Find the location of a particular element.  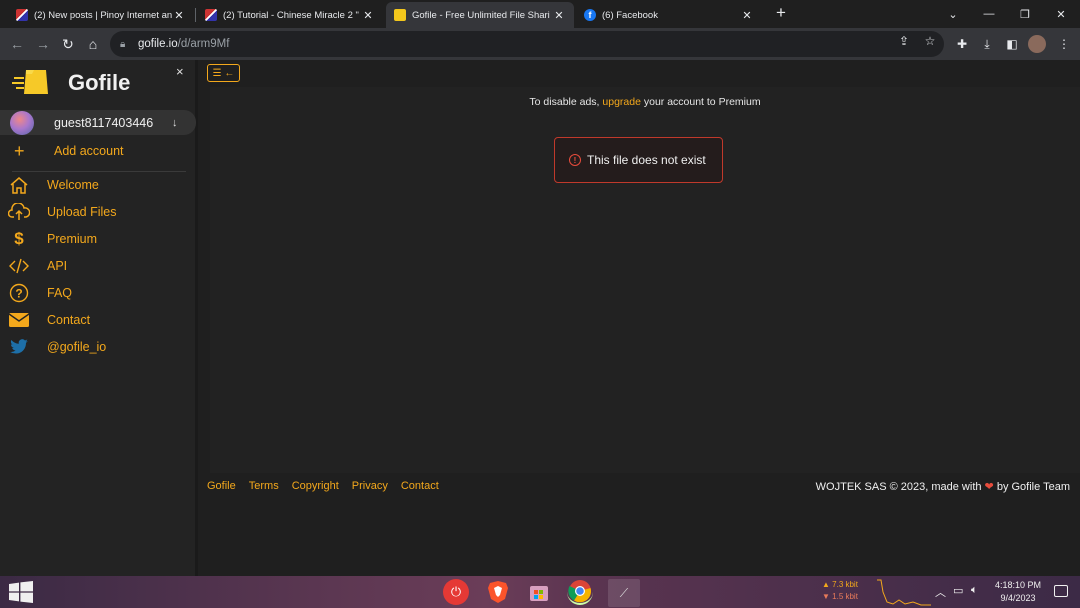

account-switcher: guest8117403446 ↓ is located at coordinates (98, 122).